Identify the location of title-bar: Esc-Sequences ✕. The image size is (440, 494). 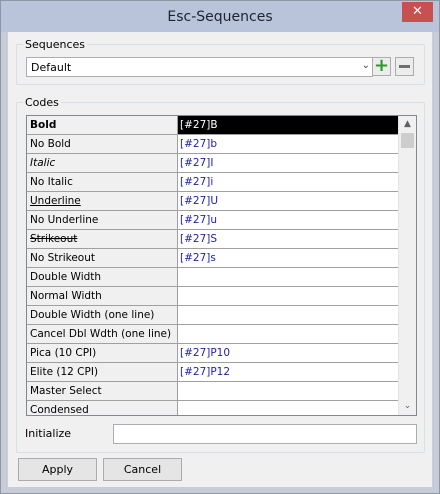
(220, 16).